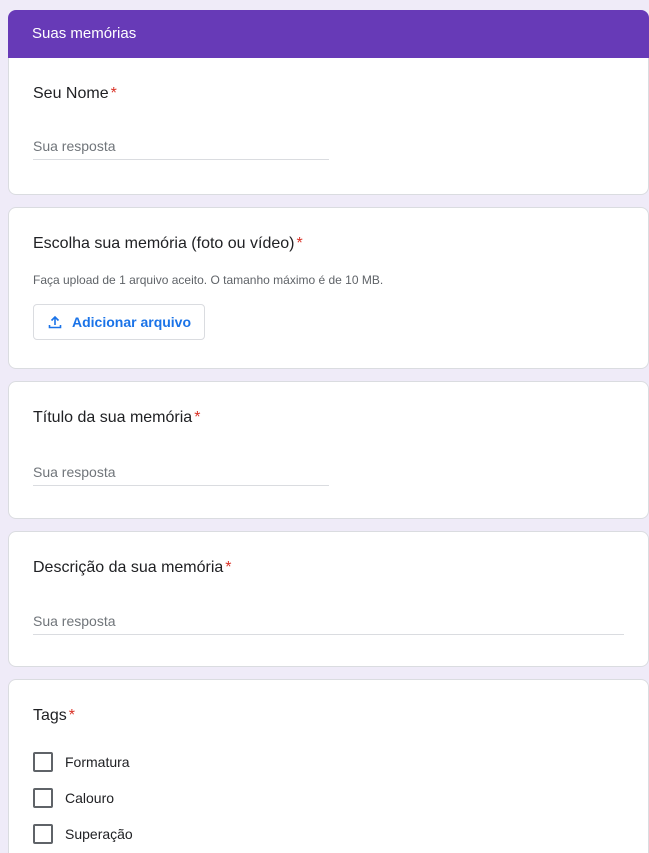 This screenshot has height=853, width=649. Describe the element at coordinates (128, 567) in the screenshot. I see `question-label: Descrição da sua memória` at that location.